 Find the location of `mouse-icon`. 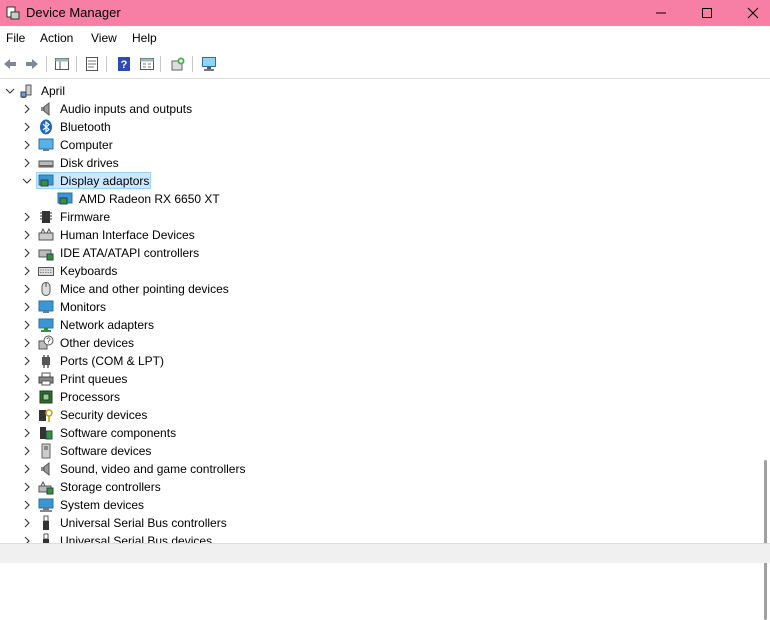

mouse-icon is located at coordinates (46, 289).